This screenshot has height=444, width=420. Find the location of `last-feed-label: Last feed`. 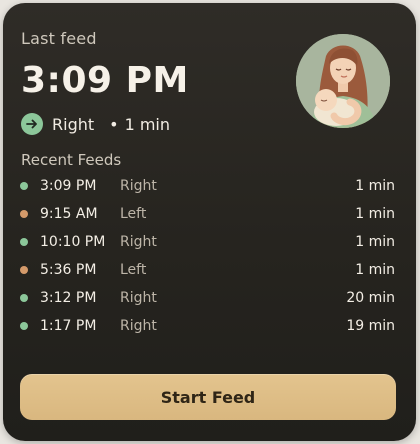

last-feed-label: Last feed is located at coordinates (59, 38).